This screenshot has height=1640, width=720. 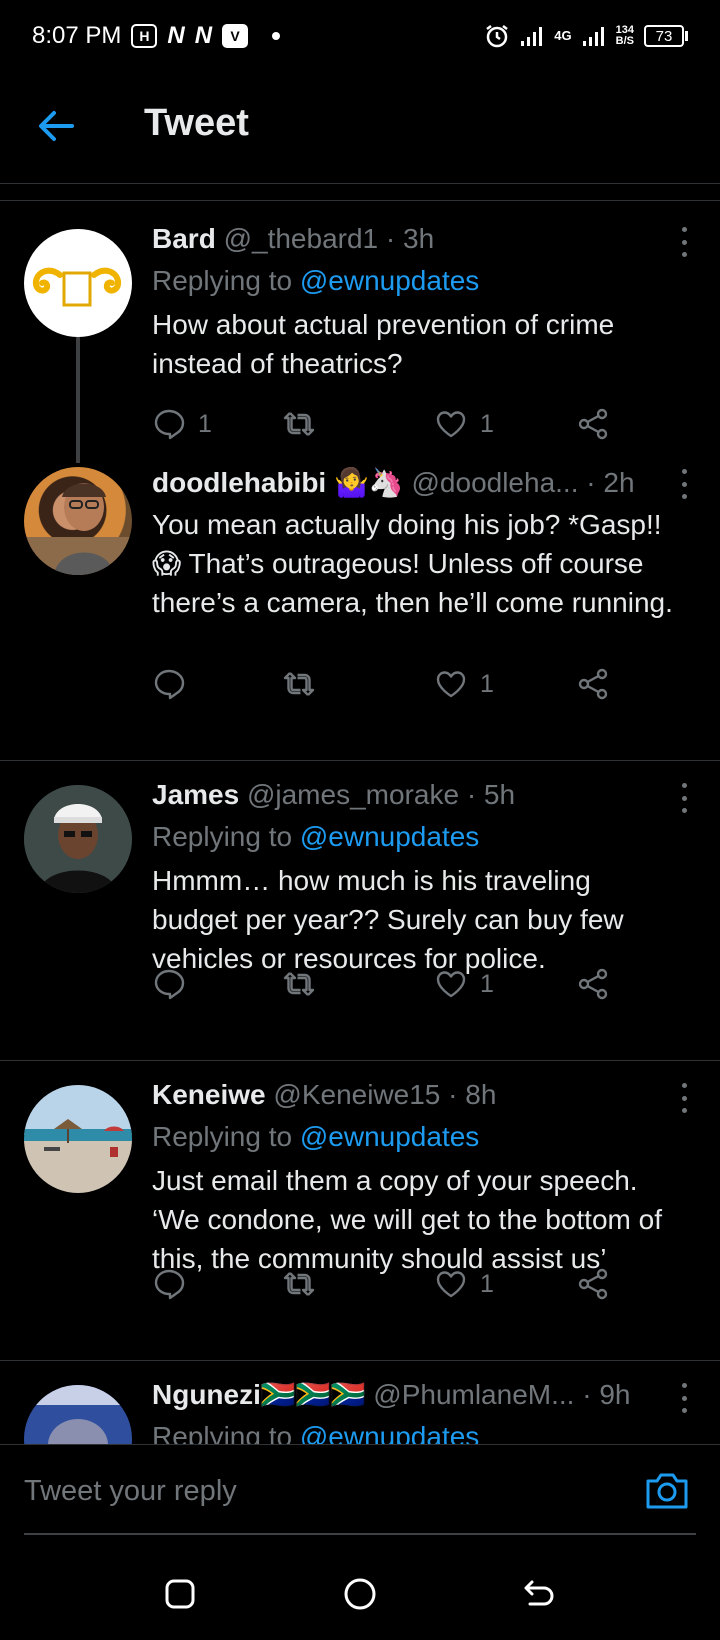 I want to click on thread-line, so click(x=78, y=400).